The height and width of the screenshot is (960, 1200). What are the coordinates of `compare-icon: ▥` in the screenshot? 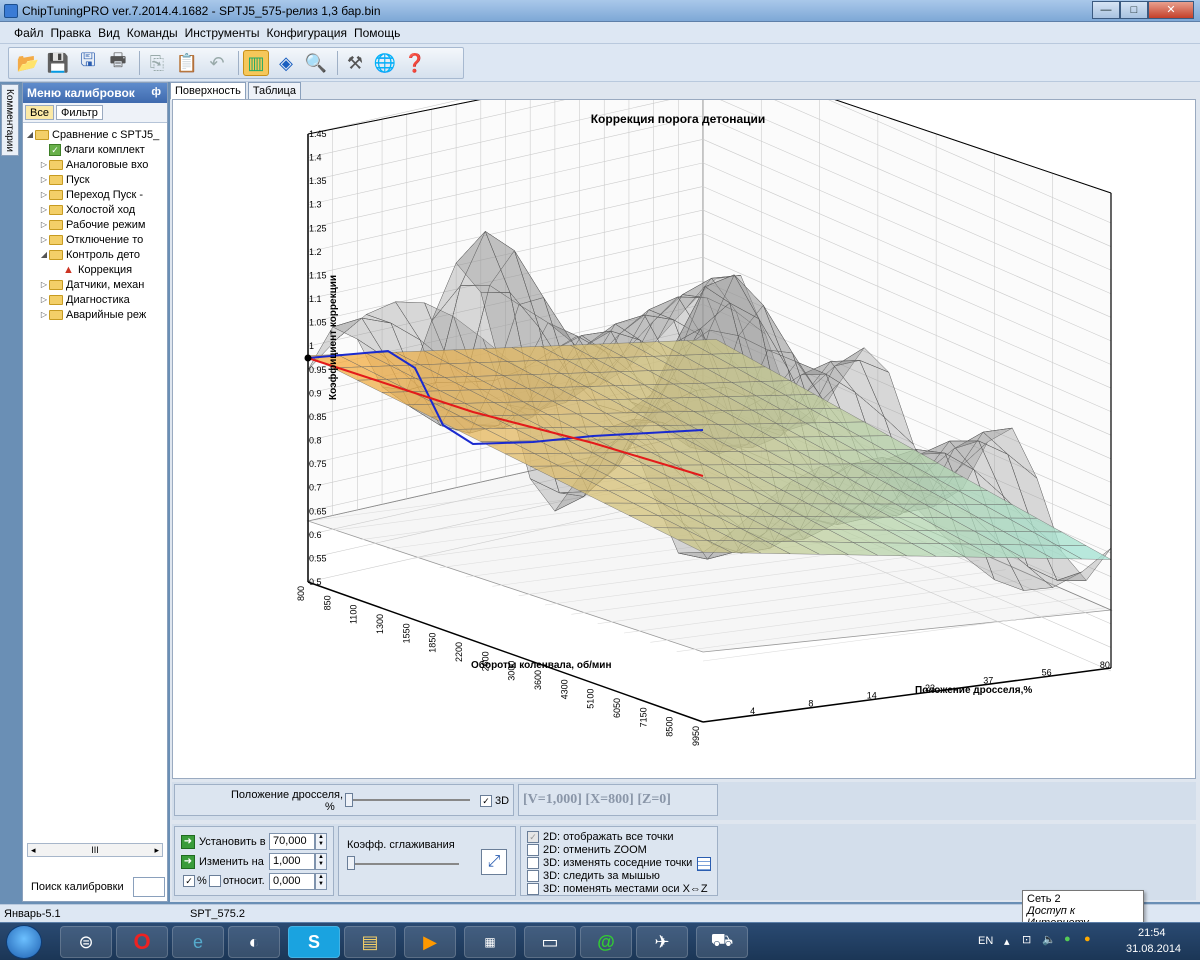 It's located at (256, 63).